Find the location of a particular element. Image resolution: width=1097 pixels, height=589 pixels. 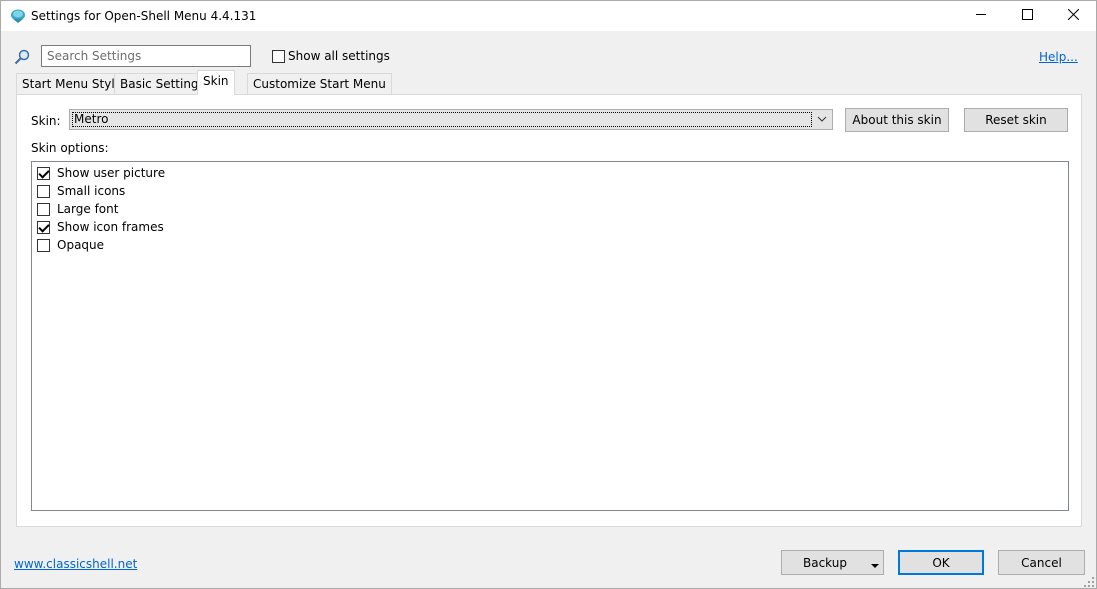

option-show-icon-frames: Show icon frames is located at coordinates (100, 227).